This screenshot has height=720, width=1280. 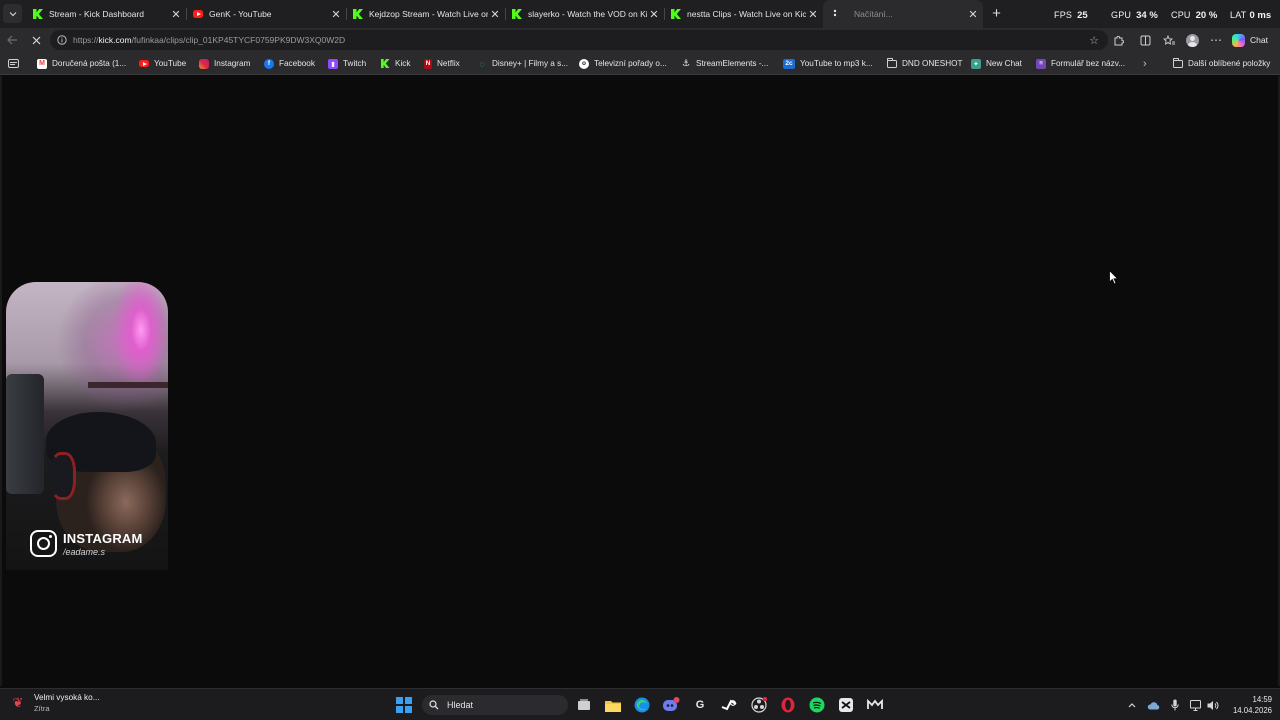 I want to click on sidebar-icon, so click(x=13, y=63).